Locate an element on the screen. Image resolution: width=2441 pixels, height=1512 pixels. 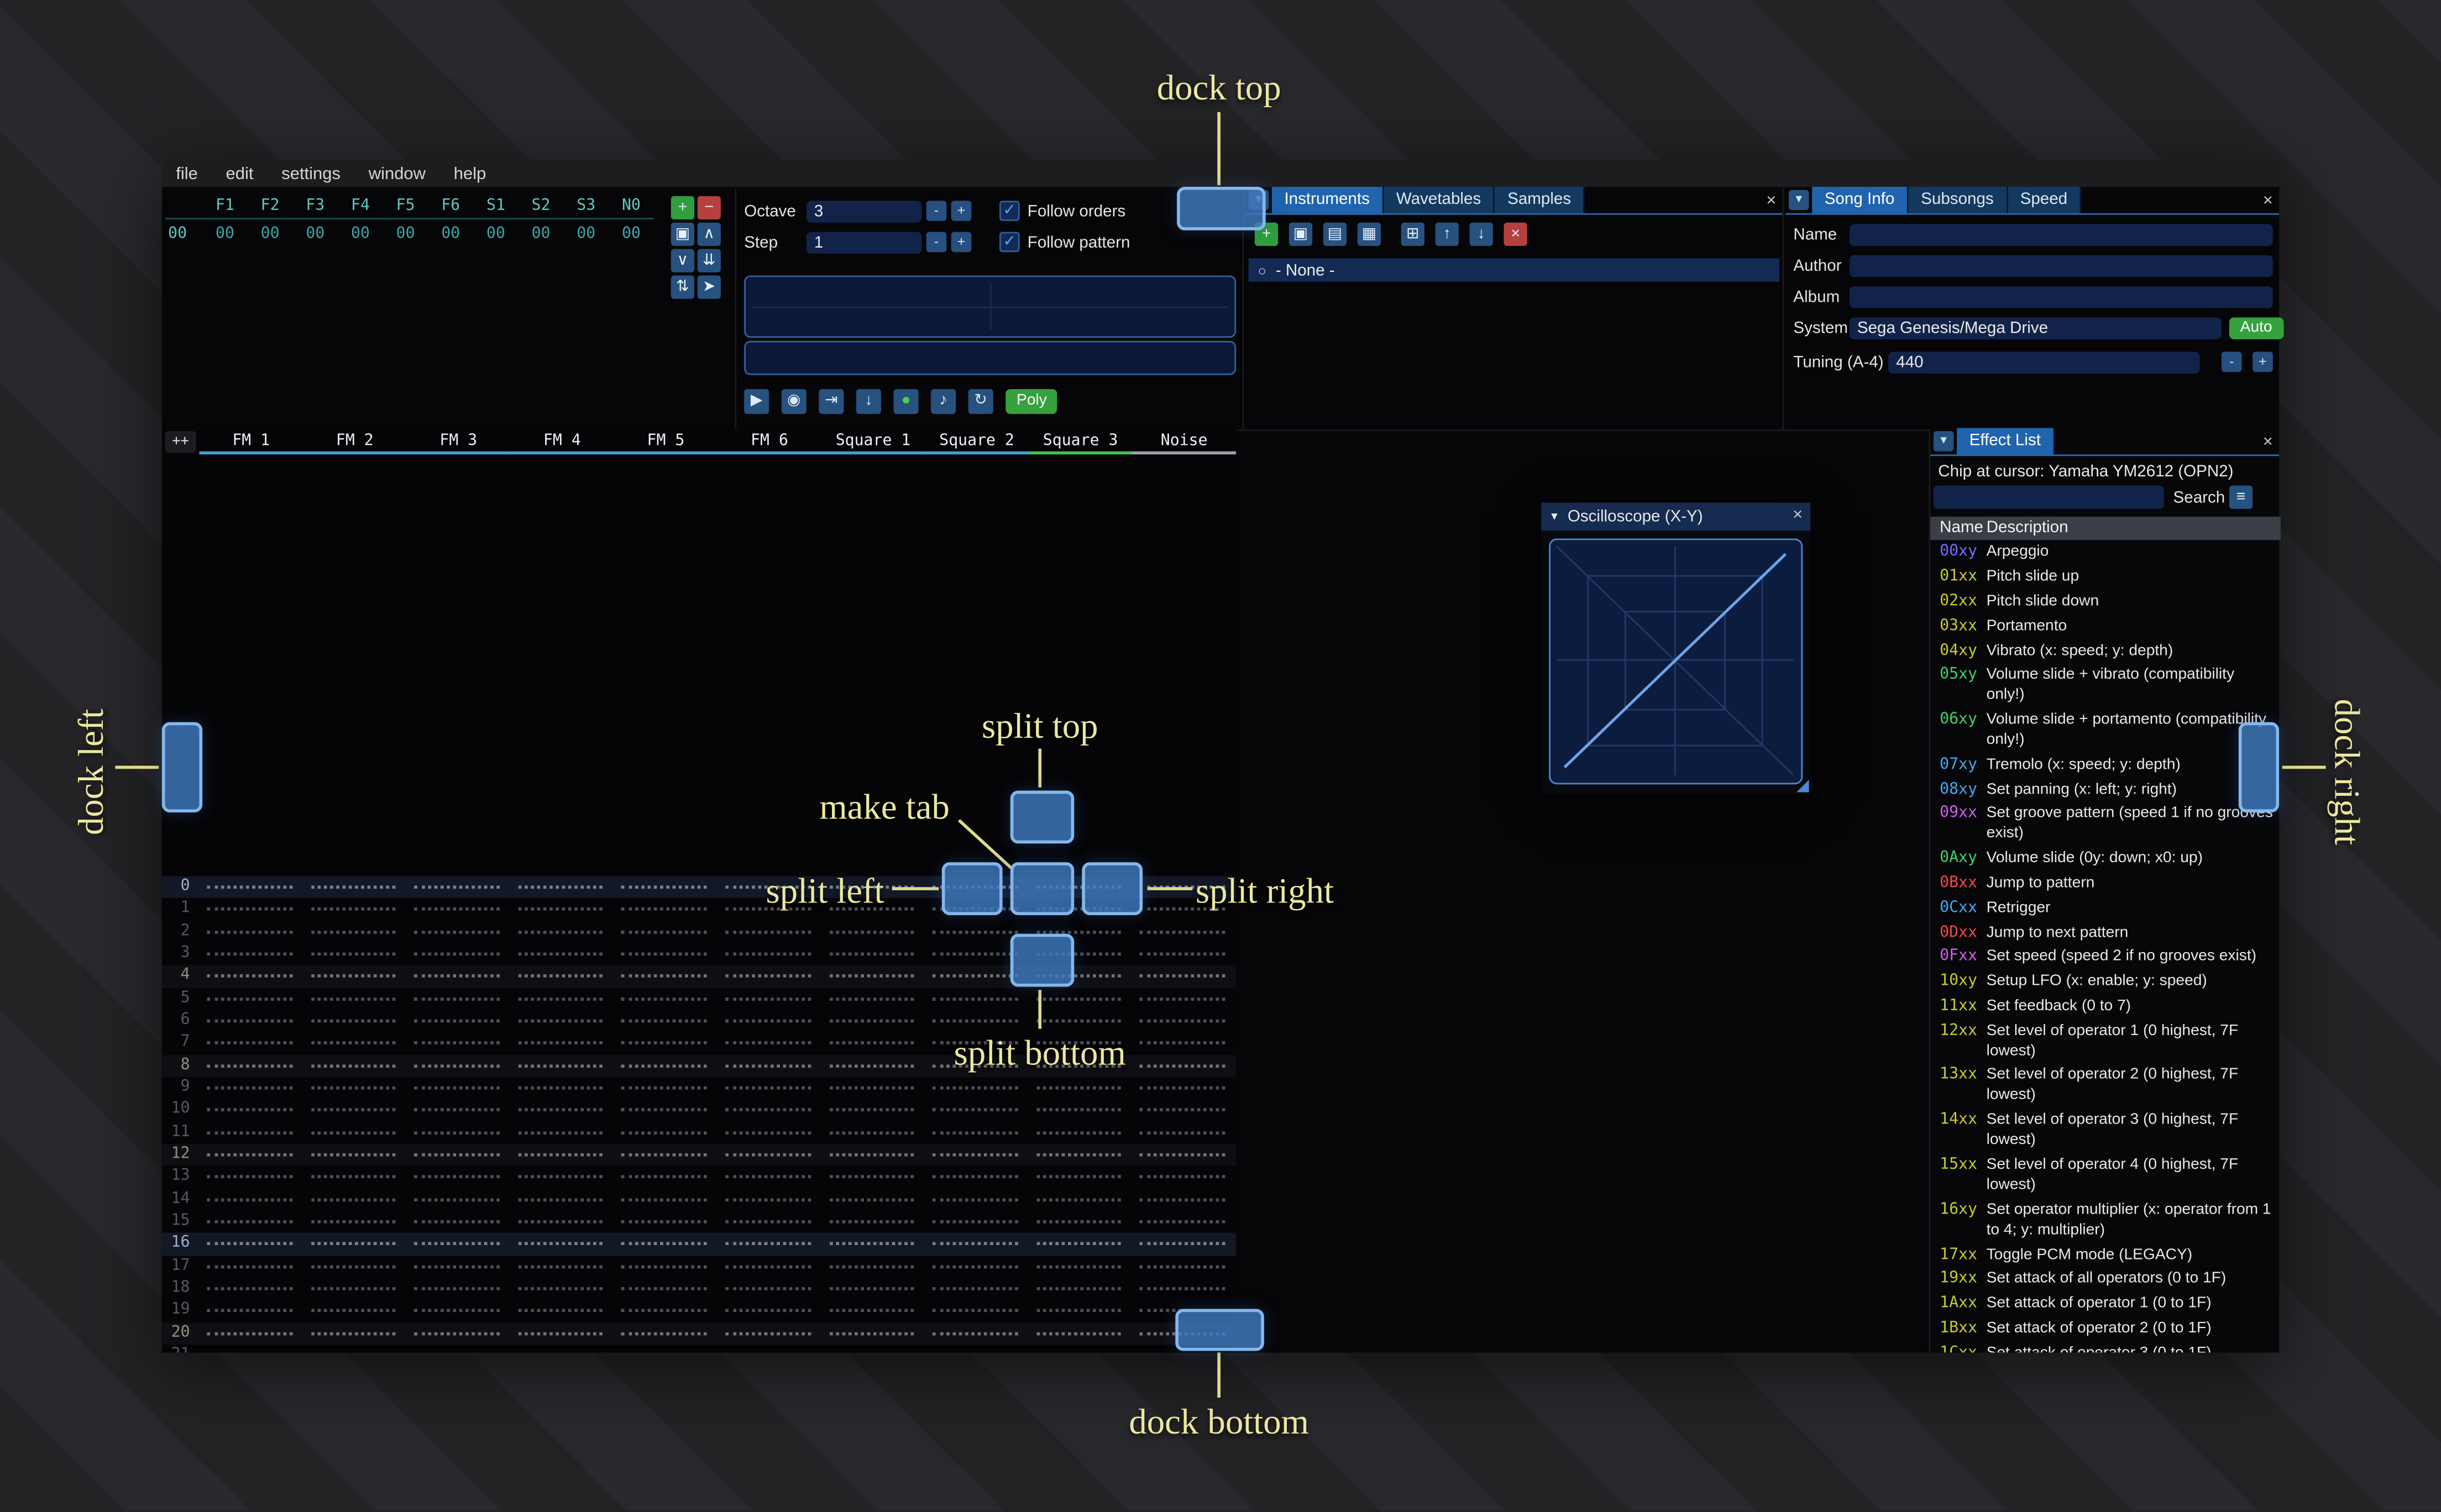
order-cell-f1: 00 is located at coordinates (225, 234).